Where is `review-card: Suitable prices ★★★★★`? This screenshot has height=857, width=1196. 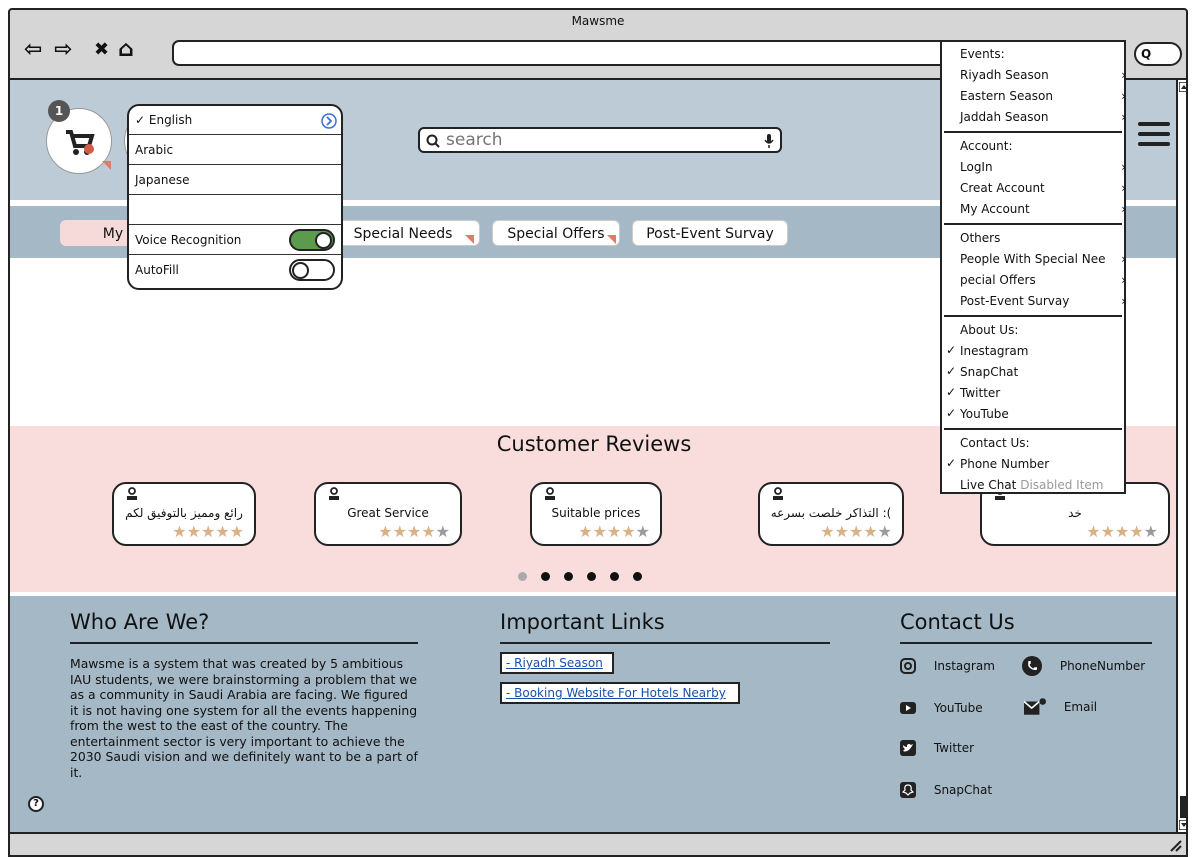 review-card: Suitable prices ★★★★★ is located at coordinates (596, 514).